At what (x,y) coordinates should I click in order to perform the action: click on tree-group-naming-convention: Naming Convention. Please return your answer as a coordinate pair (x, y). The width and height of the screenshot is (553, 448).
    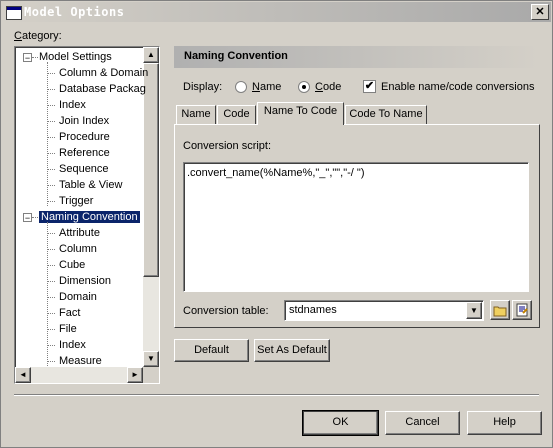
    Looking at the image, I should click on (89, 217).